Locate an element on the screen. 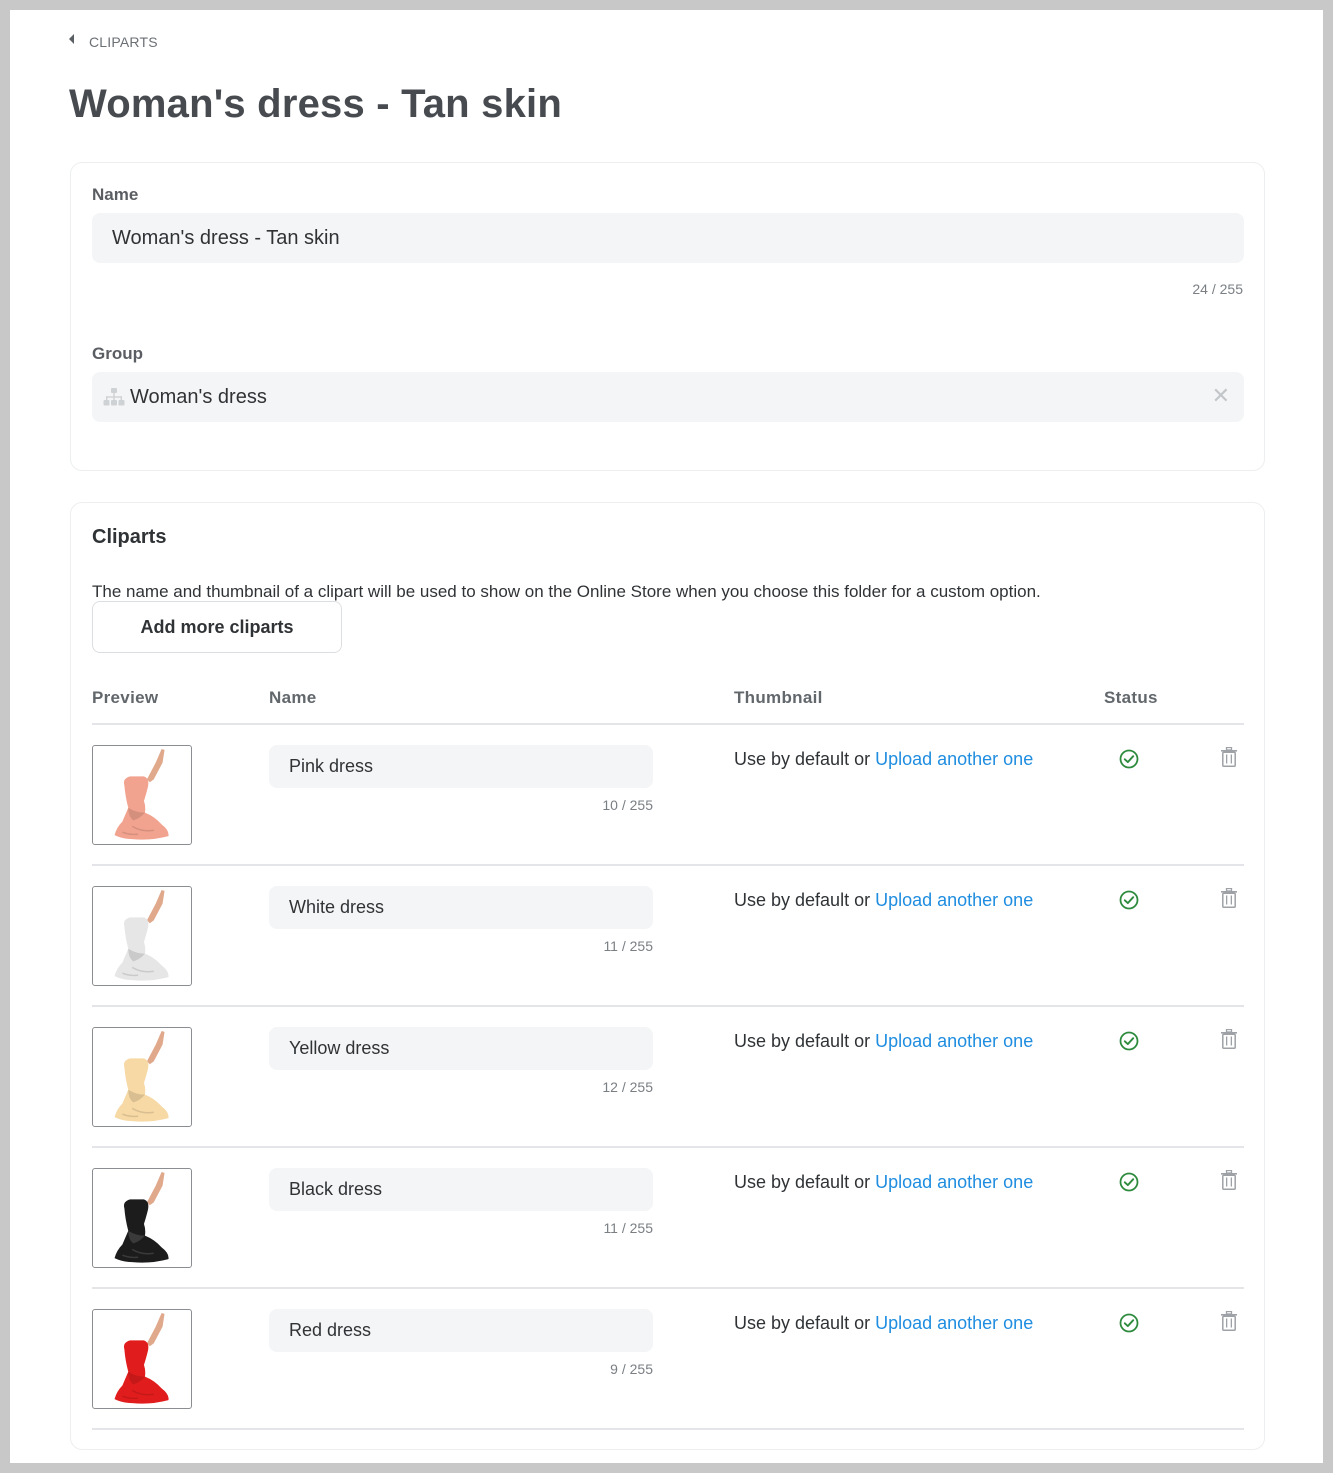  group-label: Group is located at coordinates (117, 353).